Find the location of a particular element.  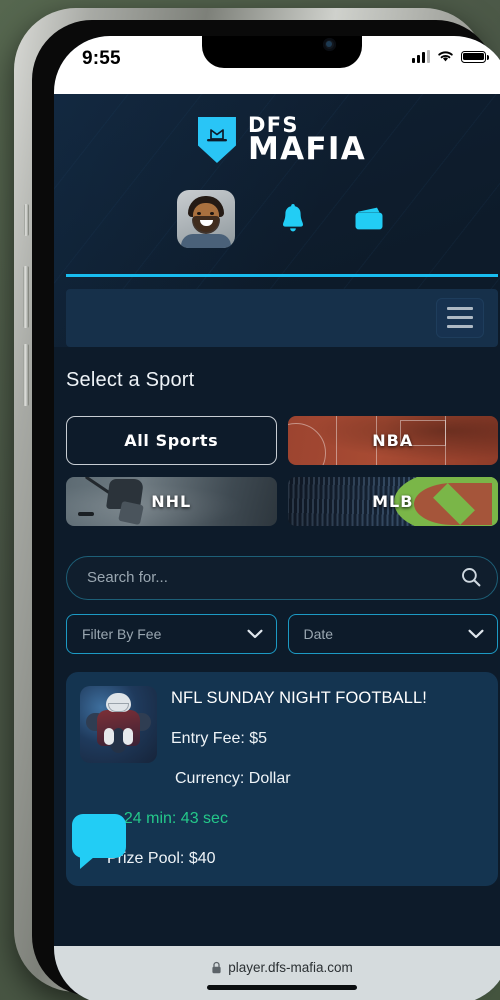

contest-entry-fee: Entry Fee: $5 is located at coordinates (219, 738).